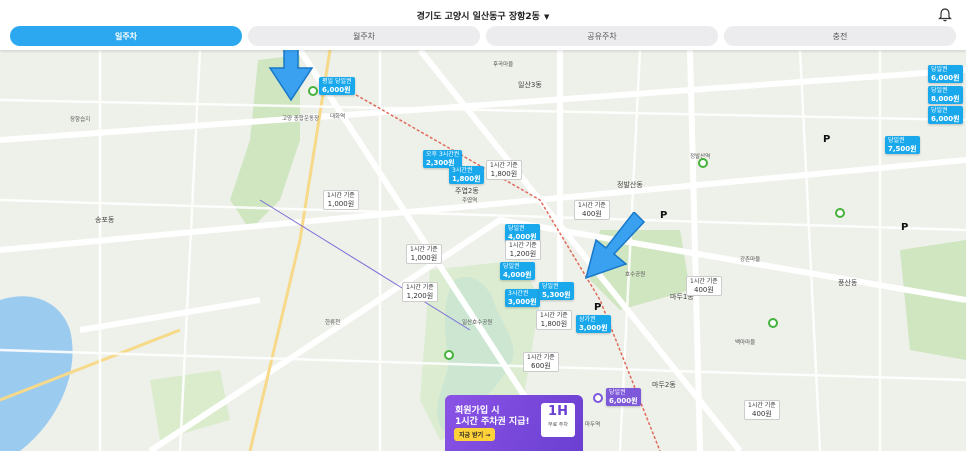 The height and width of the screenshot is (451, 966). What do you see at coordinates (945, 99) in the screenshot?
I see `price-value: 8,000원` at bounding box center [945, 99].